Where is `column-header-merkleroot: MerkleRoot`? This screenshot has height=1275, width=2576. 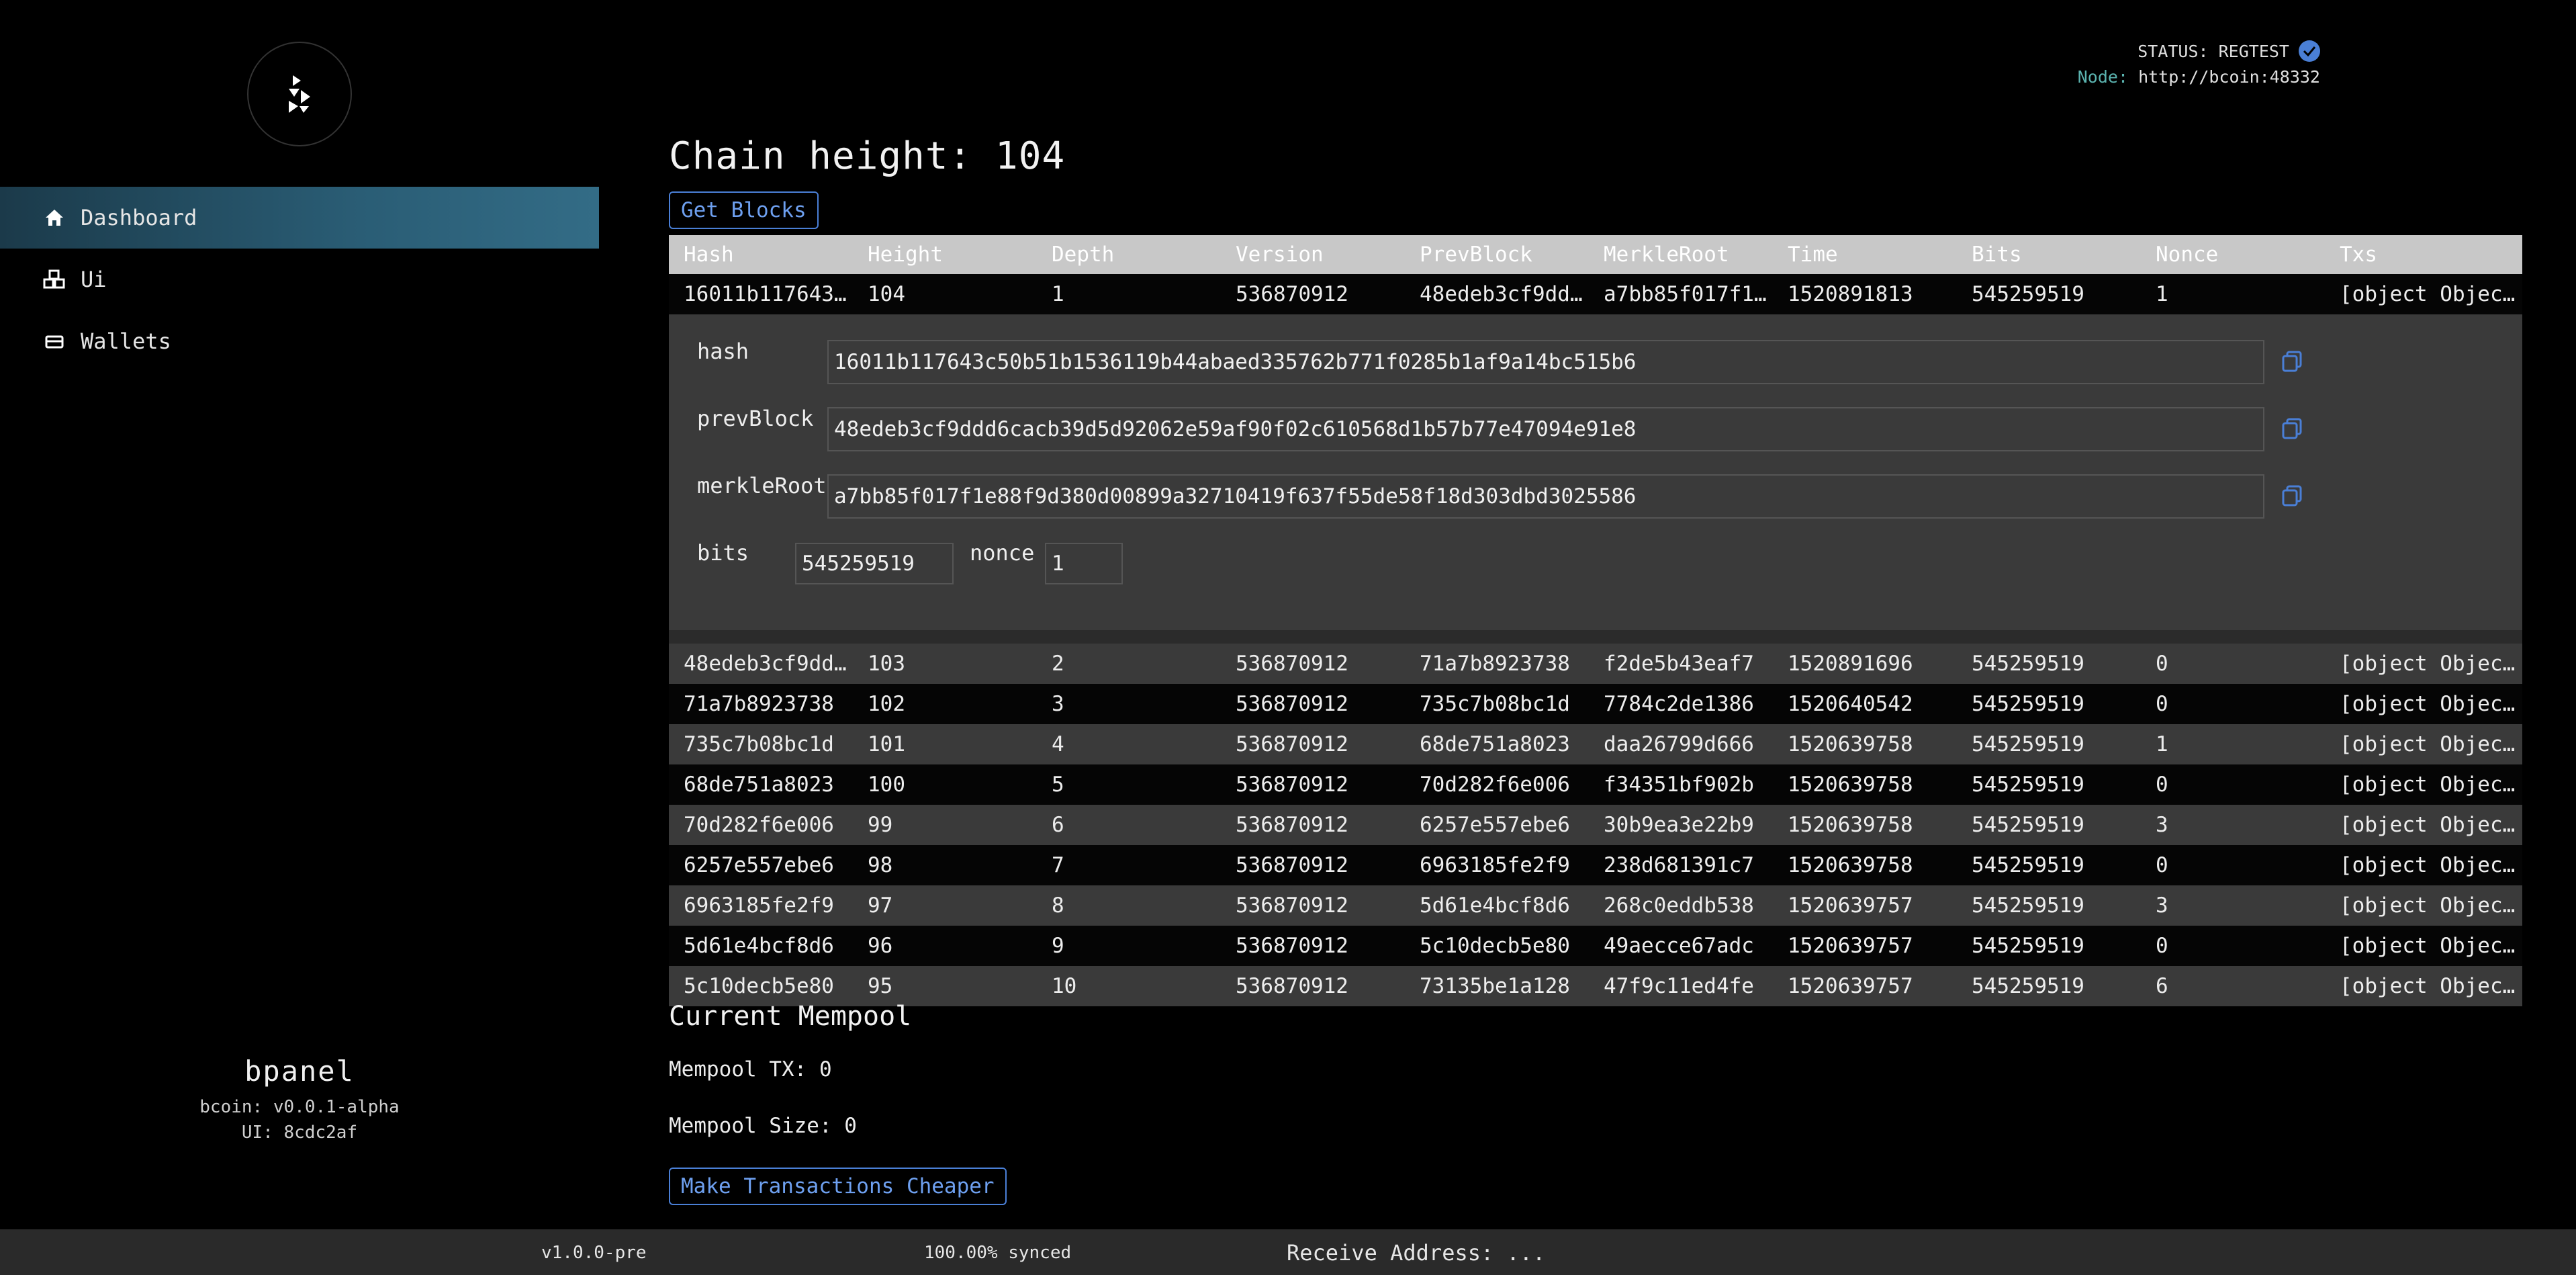
column-header-merkleroot: MerkleRoot is located at coordinates (1681, 254).